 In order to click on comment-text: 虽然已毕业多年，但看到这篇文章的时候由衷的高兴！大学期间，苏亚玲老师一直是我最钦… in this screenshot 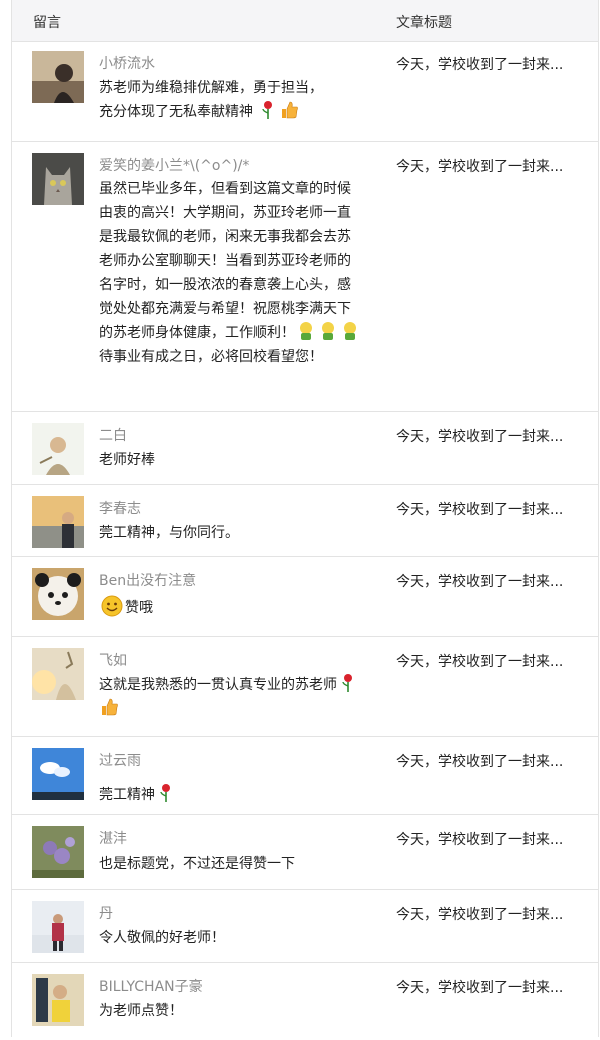, I will do `click(230, 273)`.